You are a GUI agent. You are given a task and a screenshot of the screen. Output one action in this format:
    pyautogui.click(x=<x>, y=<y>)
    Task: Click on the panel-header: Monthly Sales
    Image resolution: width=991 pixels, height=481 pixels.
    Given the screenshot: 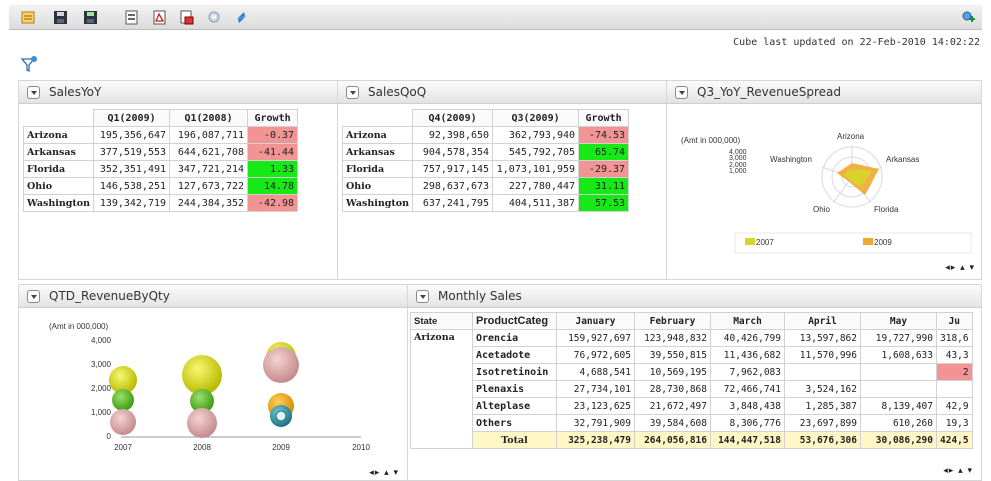 What is the action you would take?
    pyautogui.click(x=694, y=296)
    